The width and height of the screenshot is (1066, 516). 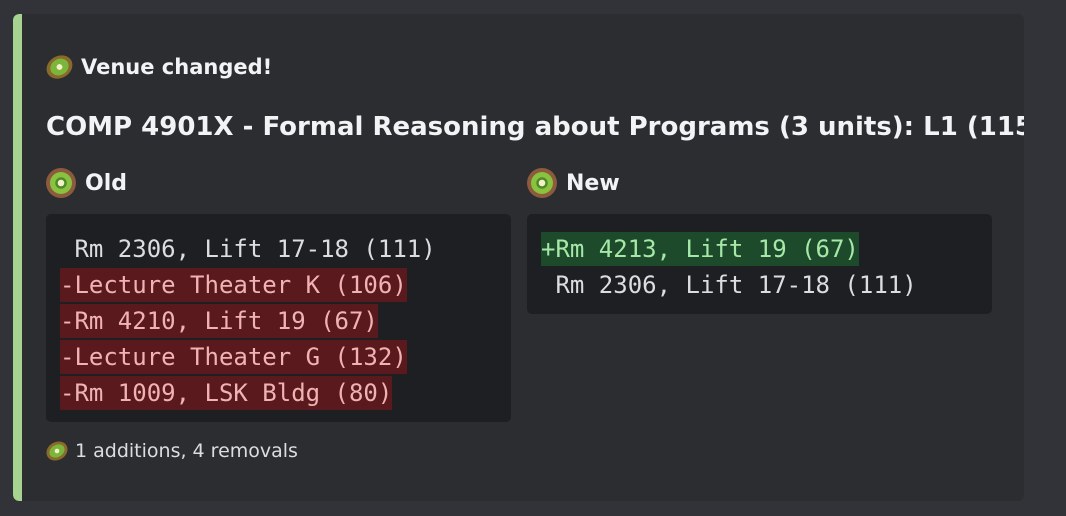 I want to click on embed-footer: 1 additions, 4 removals, so click(x=170, y=451).